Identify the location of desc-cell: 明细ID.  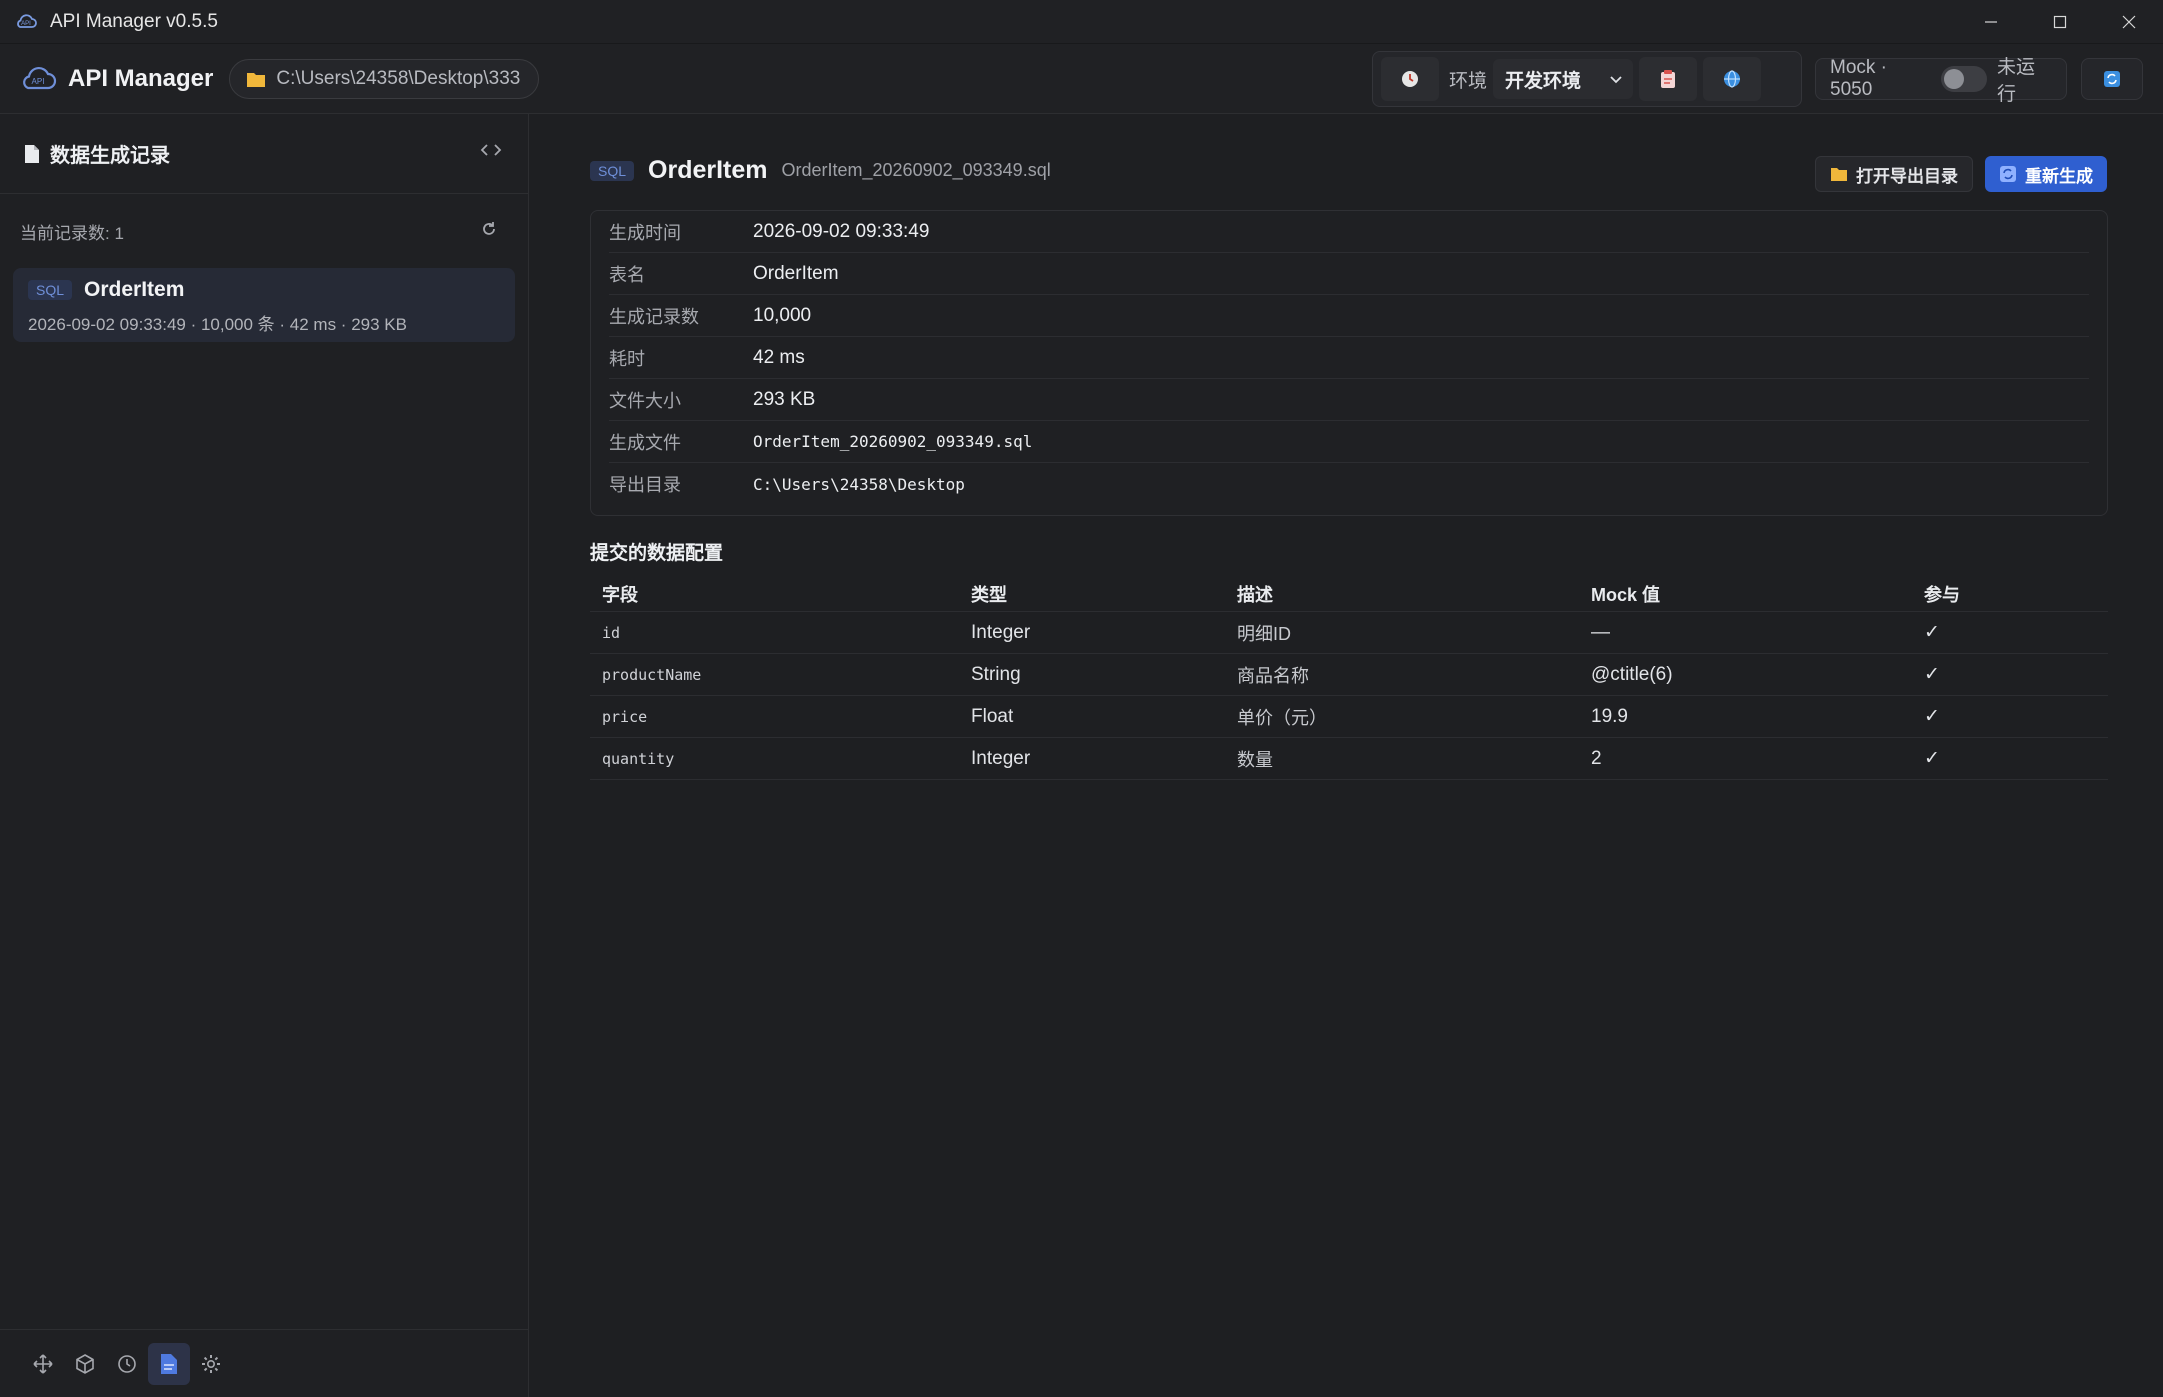
(1264, 633).